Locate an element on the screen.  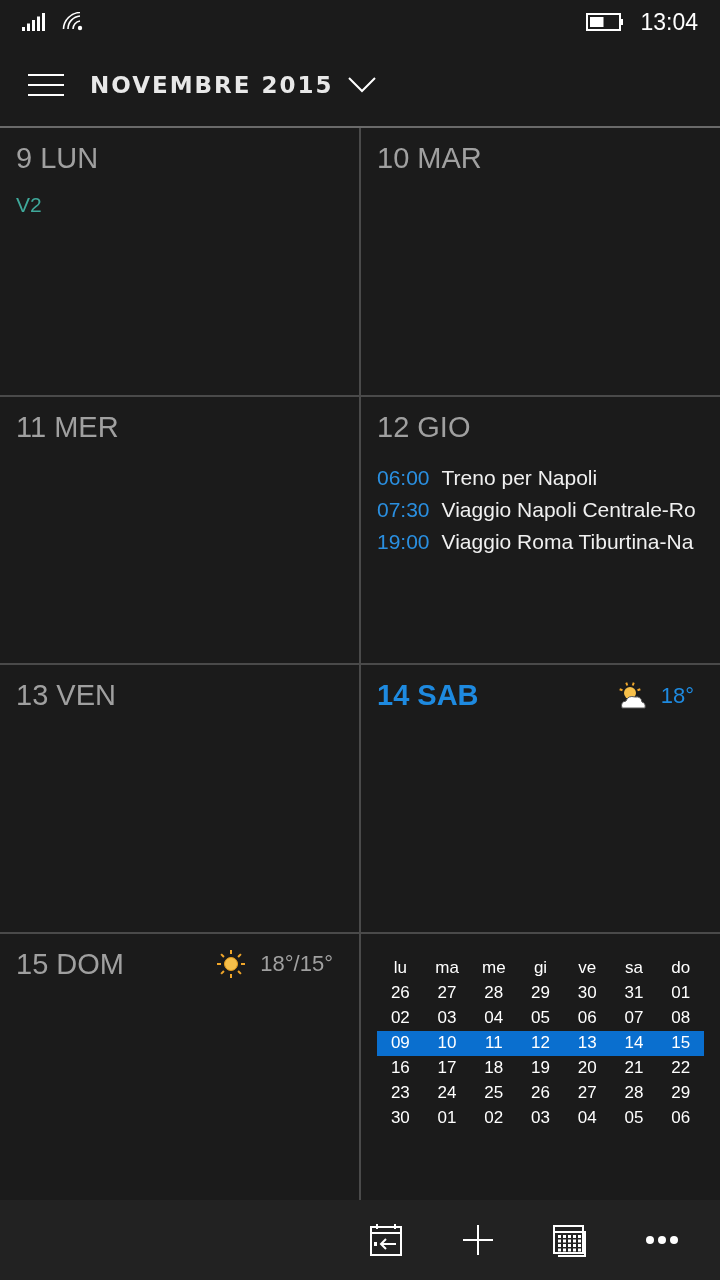
all-day-event: V2 is located at coordinates (179, 205).